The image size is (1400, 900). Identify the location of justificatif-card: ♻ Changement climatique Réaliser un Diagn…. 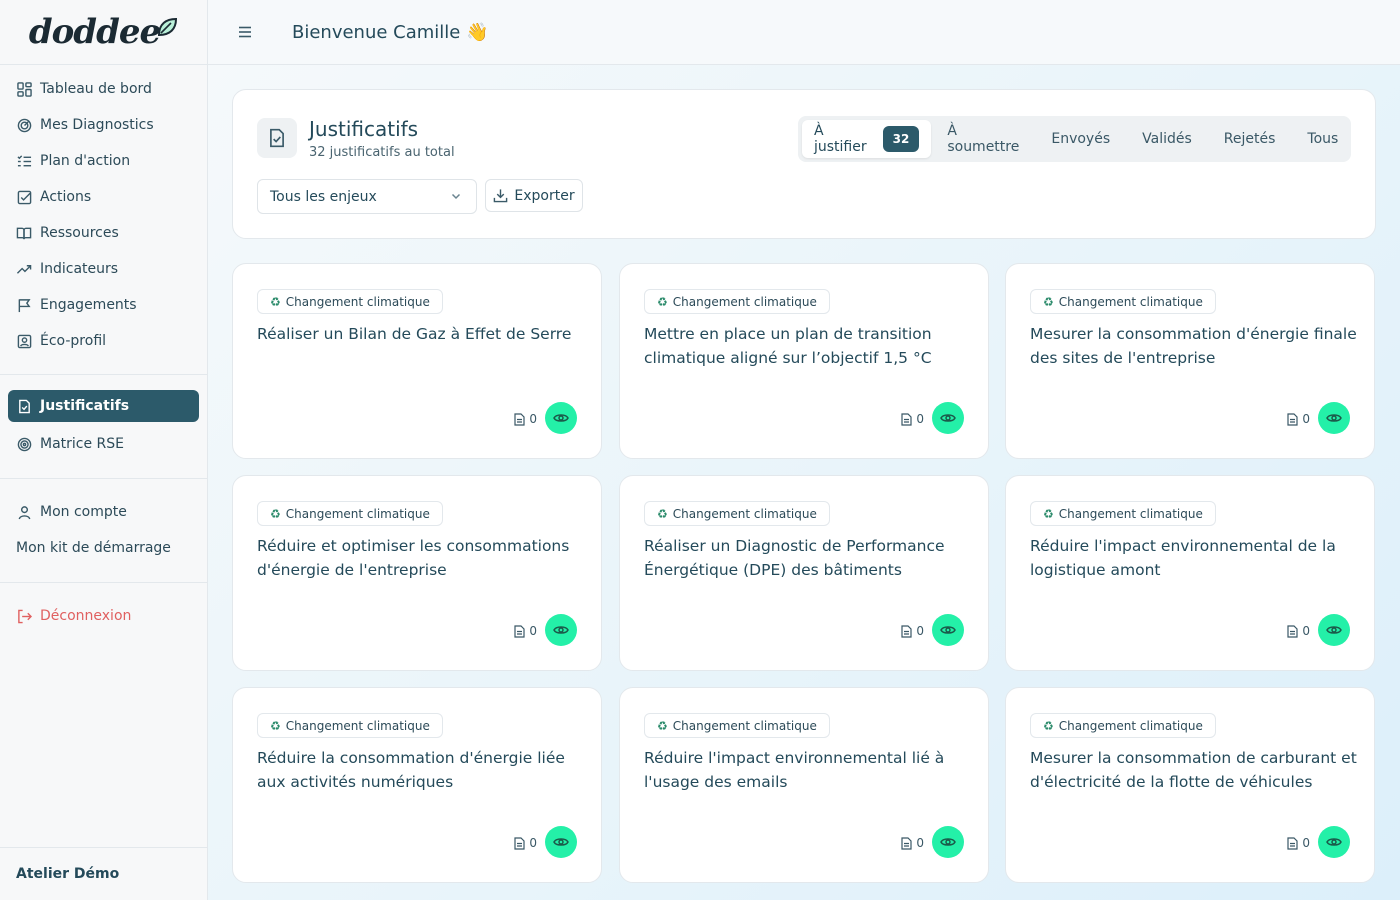
(804, 573).